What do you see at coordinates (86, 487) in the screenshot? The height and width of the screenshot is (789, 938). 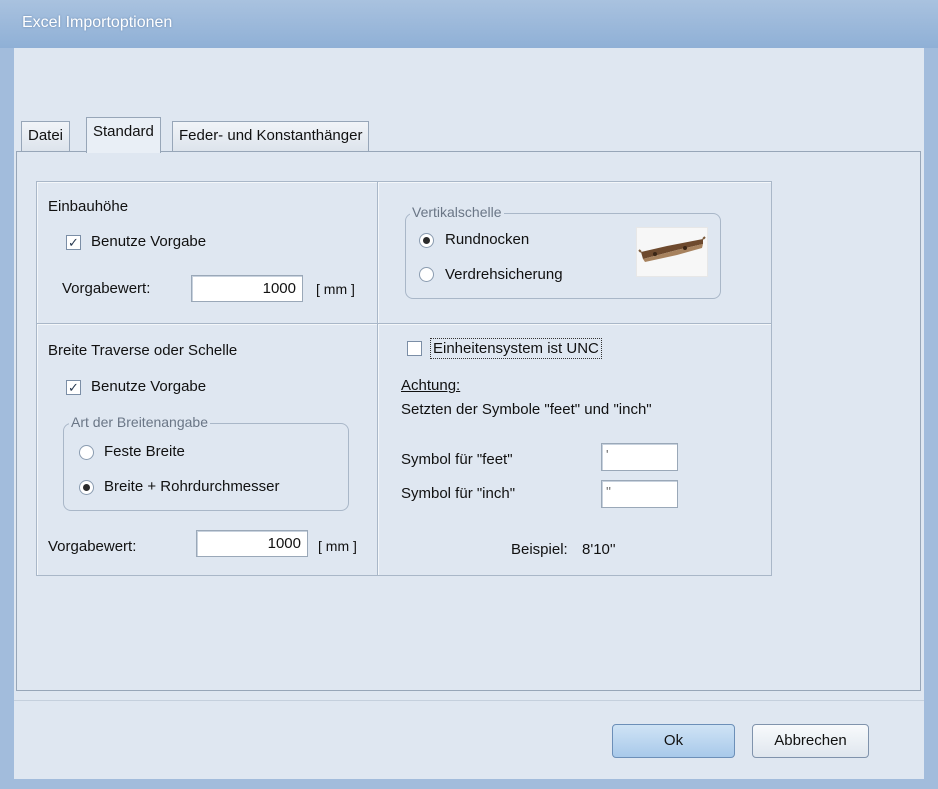 I see `radio-breite-rohrdurchmesser` at bounding box center [86, 487].